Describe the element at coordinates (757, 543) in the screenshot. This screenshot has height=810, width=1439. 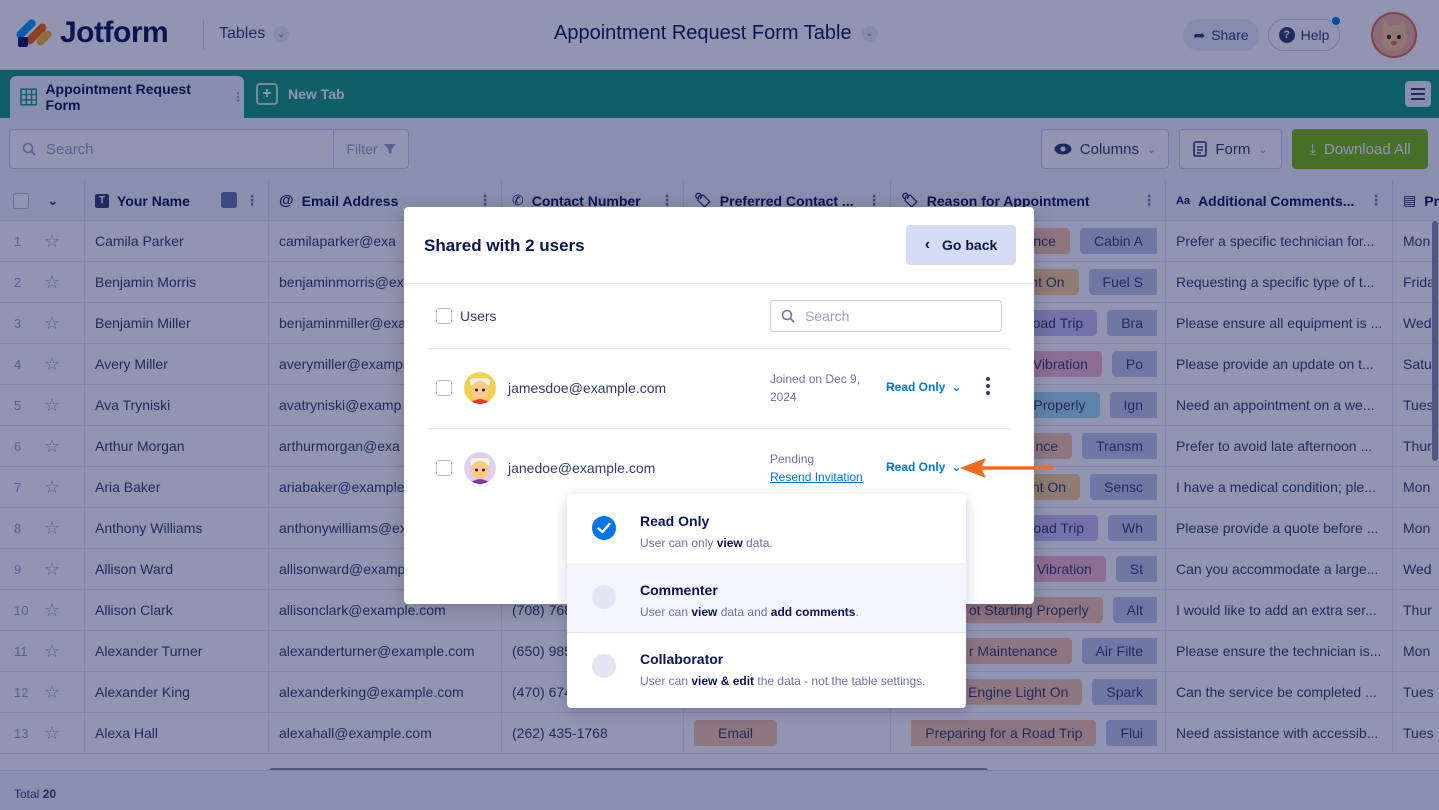
I see `description-part: data.` at that location.